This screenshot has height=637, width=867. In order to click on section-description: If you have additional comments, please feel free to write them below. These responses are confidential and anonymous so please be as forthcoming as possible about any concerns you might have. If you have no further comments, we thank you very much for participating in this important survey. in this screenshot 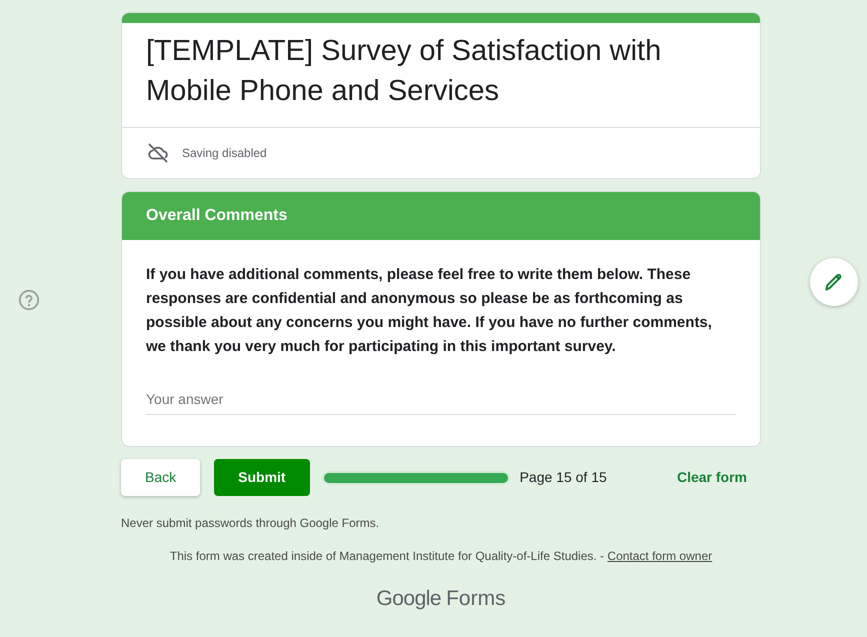, I will do `click(429, 311)`.